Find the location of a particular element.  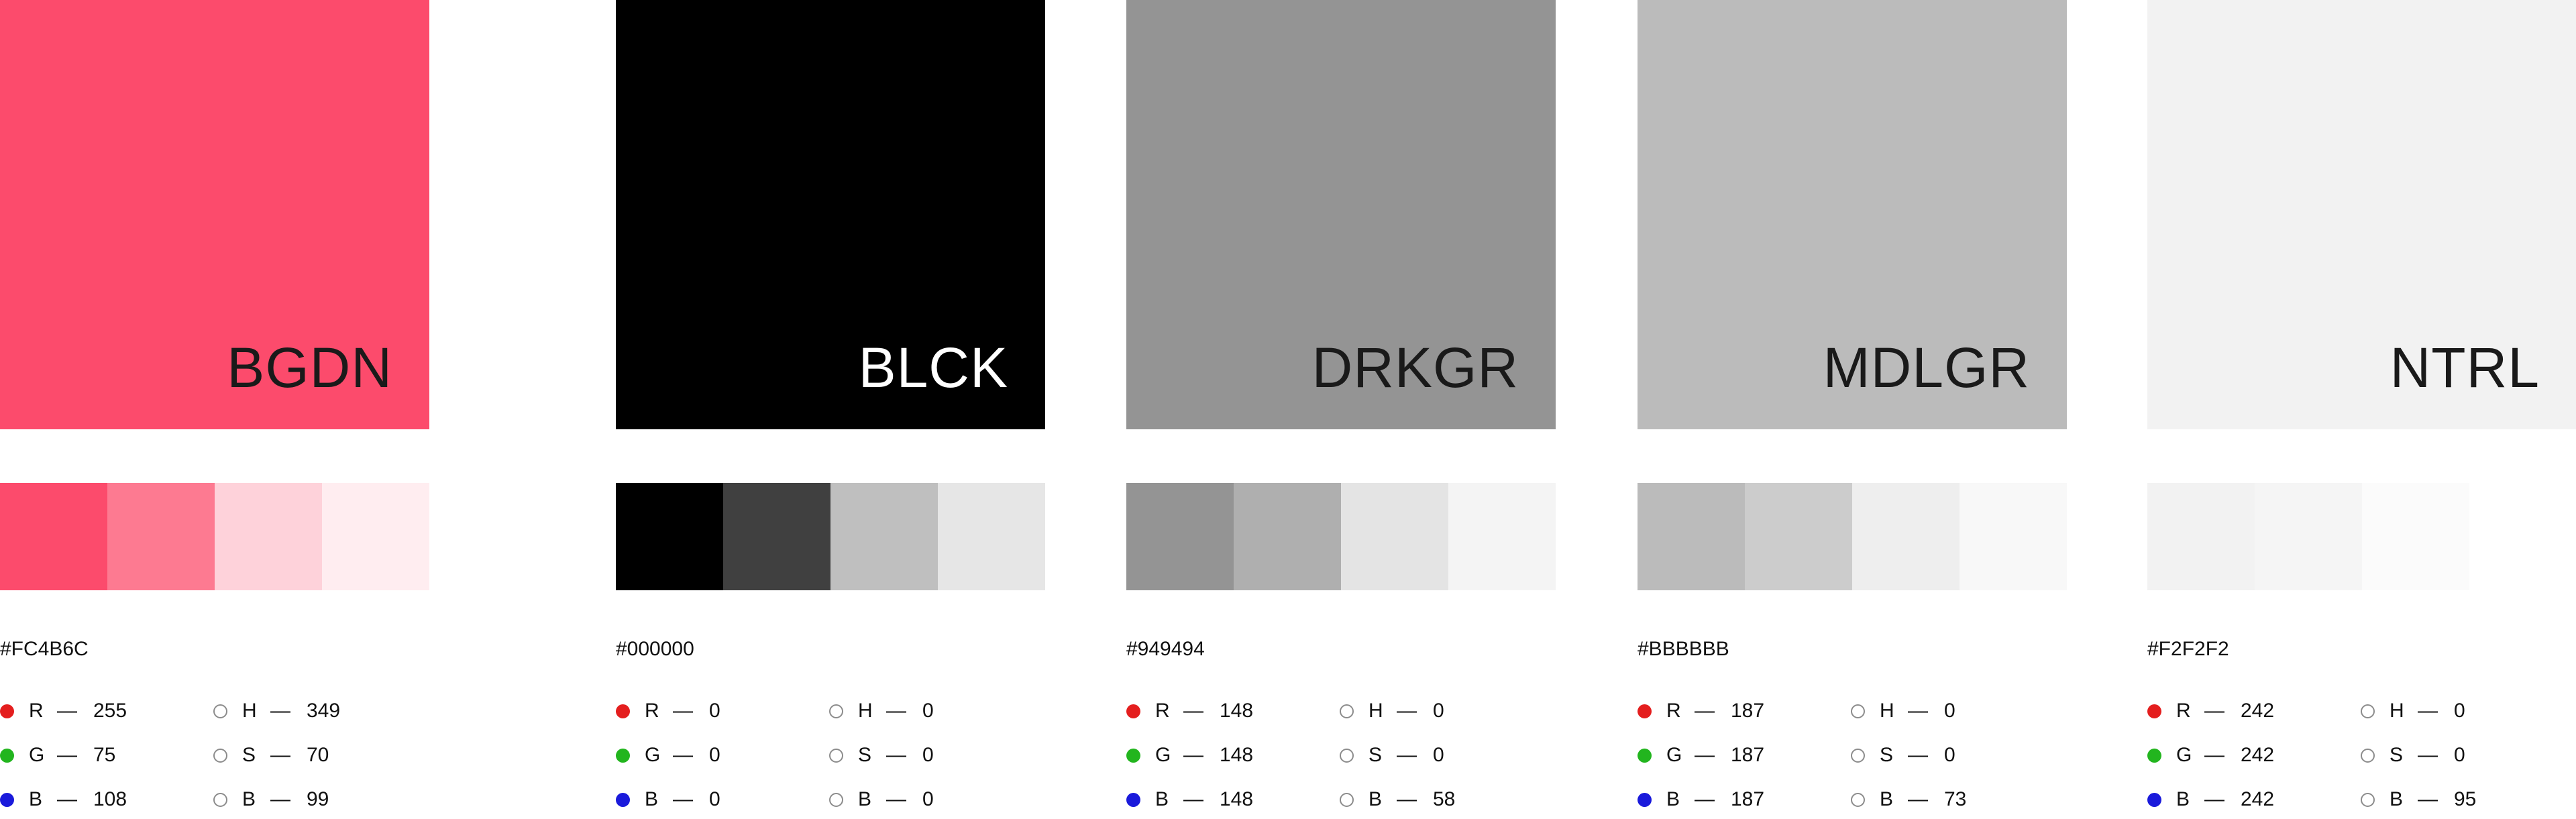

green-value: G — 187 is located at coordinates (1701, 755).